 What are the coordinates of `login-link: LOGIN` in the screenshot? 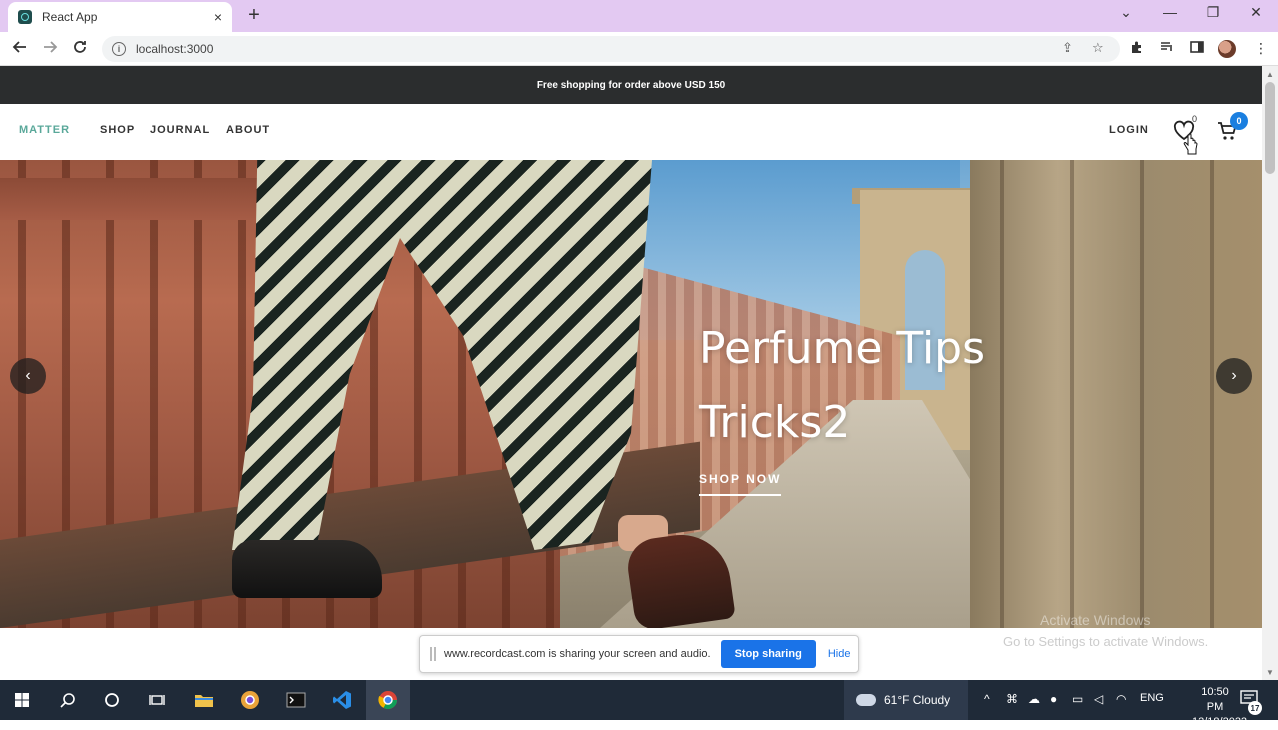 It's located at (1129, 130).